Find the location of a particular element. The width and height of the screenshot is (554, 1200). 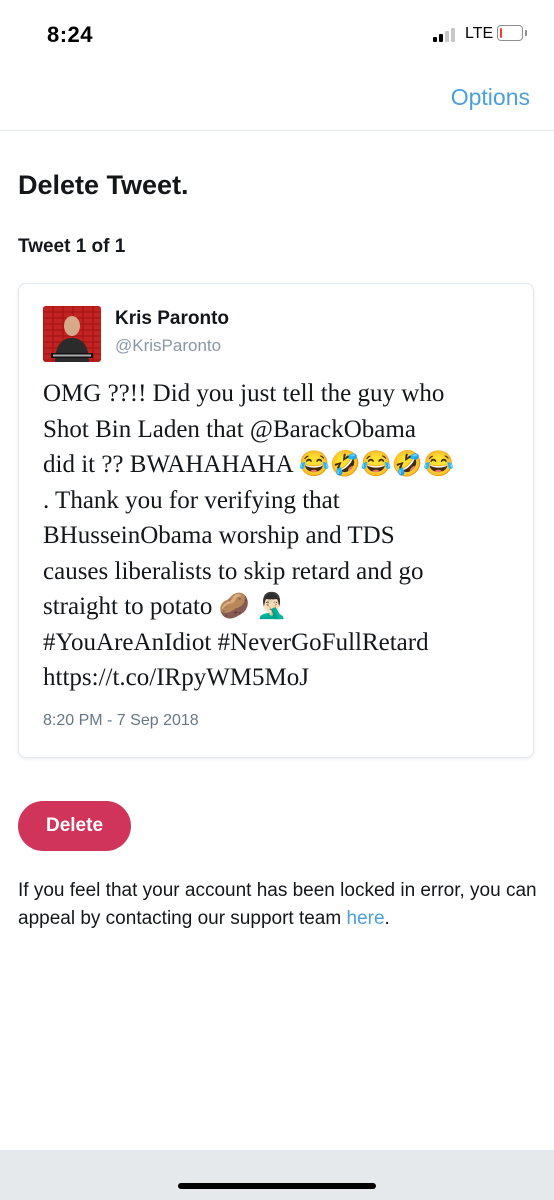

profile-photo-icon is located at coordinates (72, 334).